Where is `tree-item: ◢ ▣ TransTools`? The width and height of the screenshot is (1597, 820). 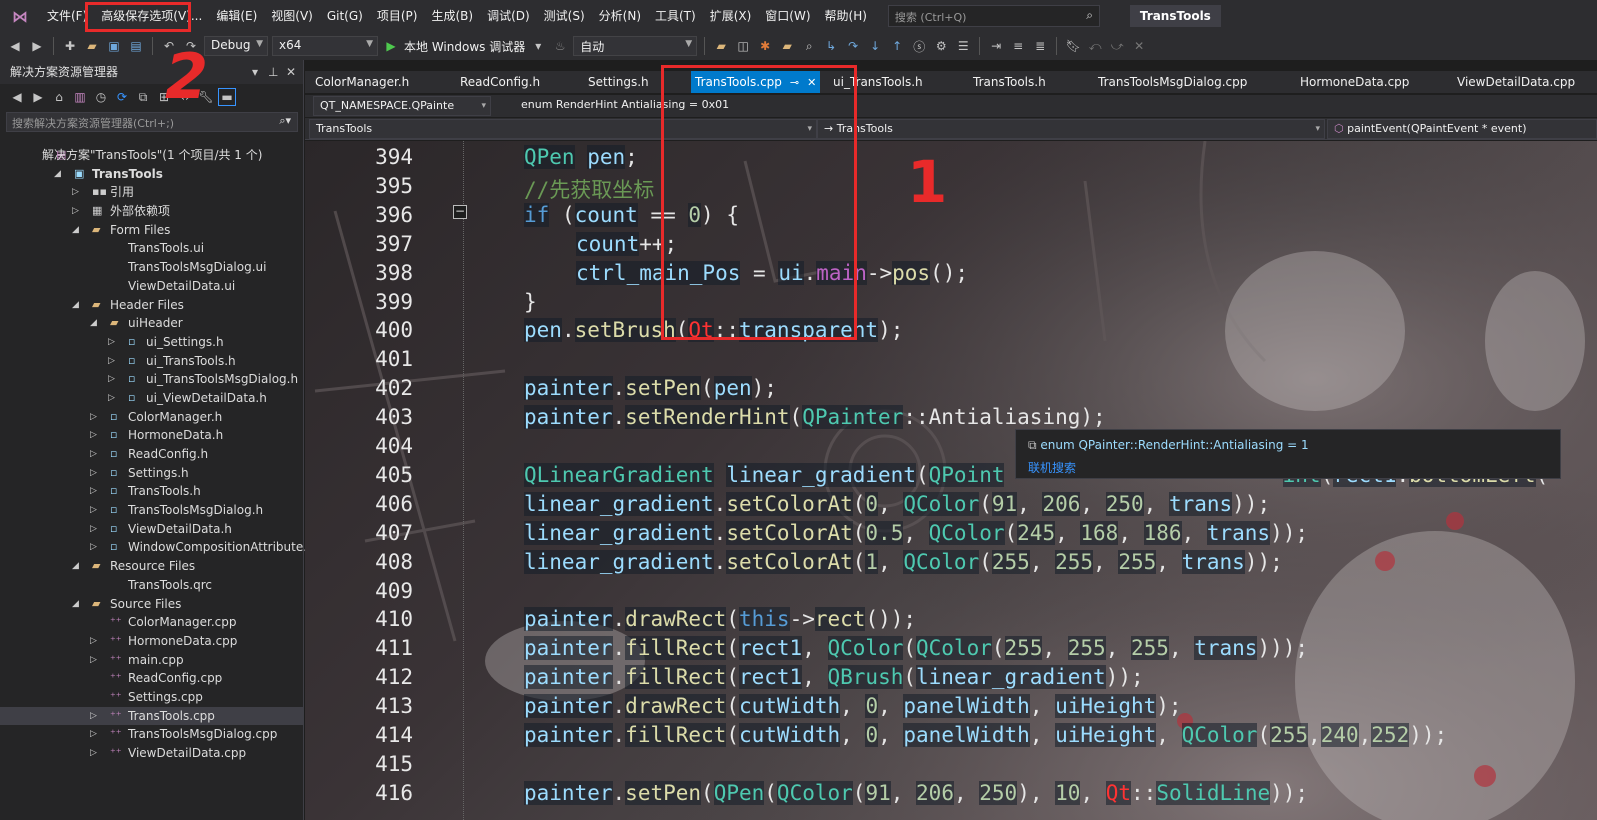 tree-item: ◢ ▣ TransTools is located at coordinates (152, 174).